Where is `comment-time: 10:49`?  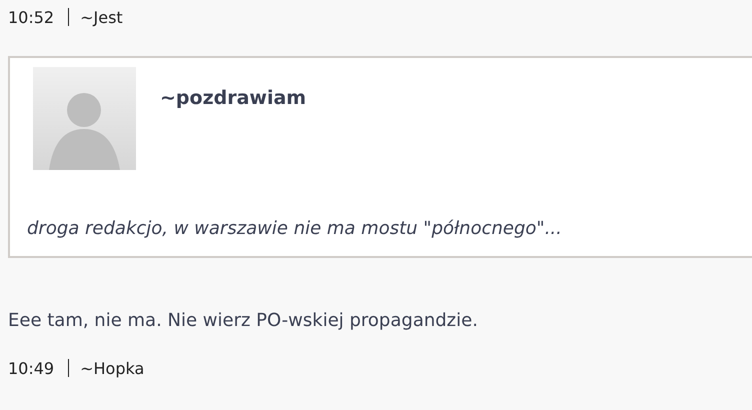
comment-time: 10:49 is located at coordinates (31, 368).